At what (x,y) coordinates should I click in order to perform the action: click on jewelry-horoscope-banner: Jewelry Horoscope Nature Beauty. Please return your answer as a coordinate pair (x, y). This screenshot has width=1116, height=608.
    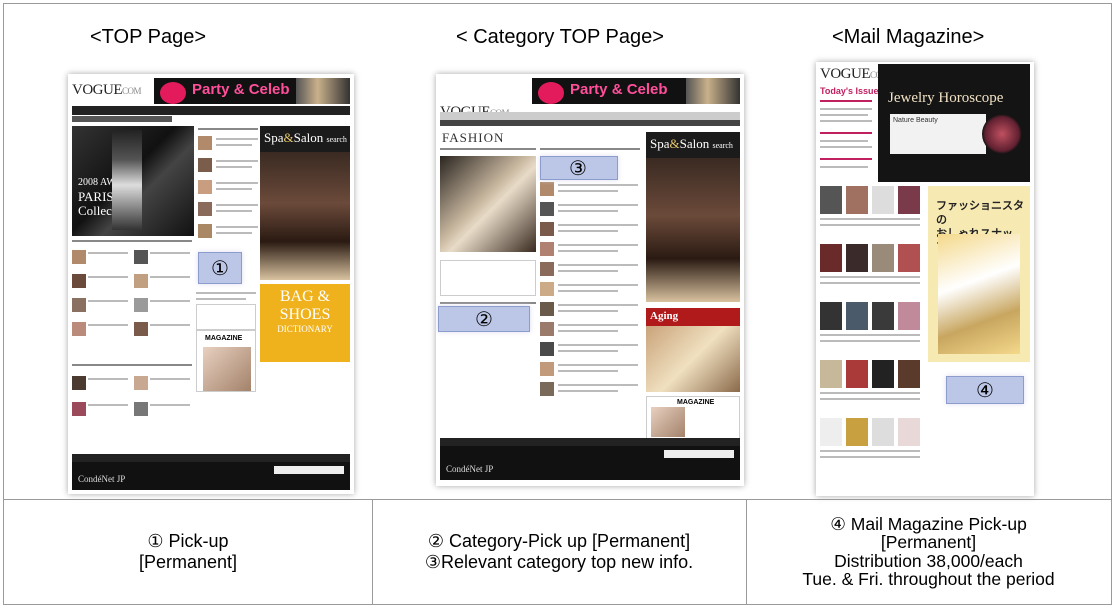
    Looking at the image, I should click on (954, 123).